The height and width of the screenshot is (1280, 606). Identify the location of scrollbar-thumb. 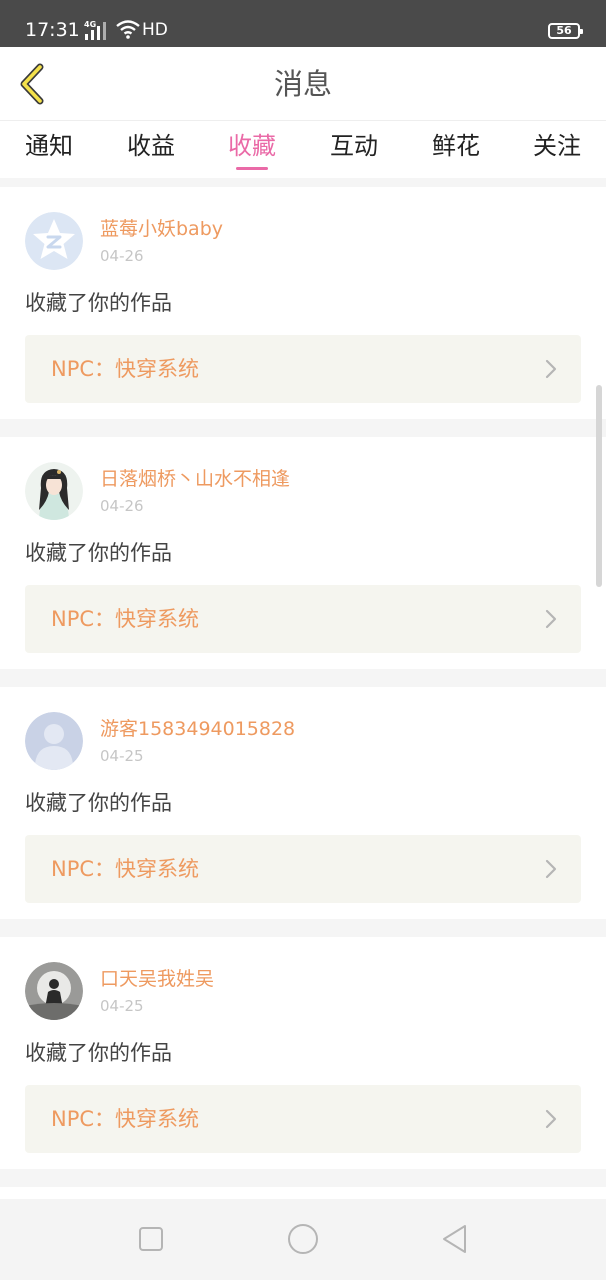
(599, 486).